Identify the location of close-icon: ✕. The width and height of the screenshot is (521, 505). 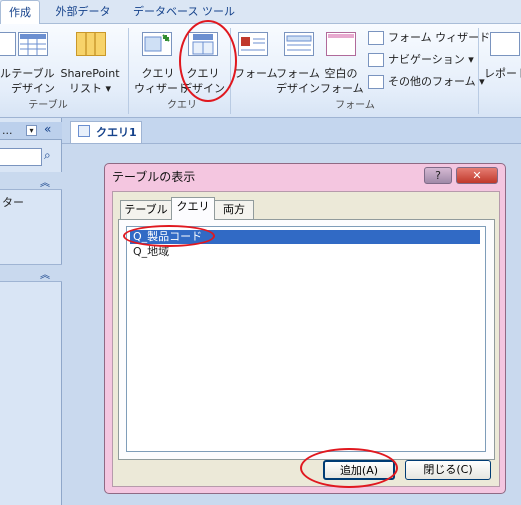
(477, 175).